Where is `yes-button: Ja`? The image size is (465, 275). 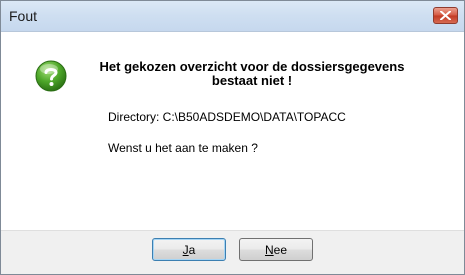 yes-button: Ja is located at coordinates (189, 249).